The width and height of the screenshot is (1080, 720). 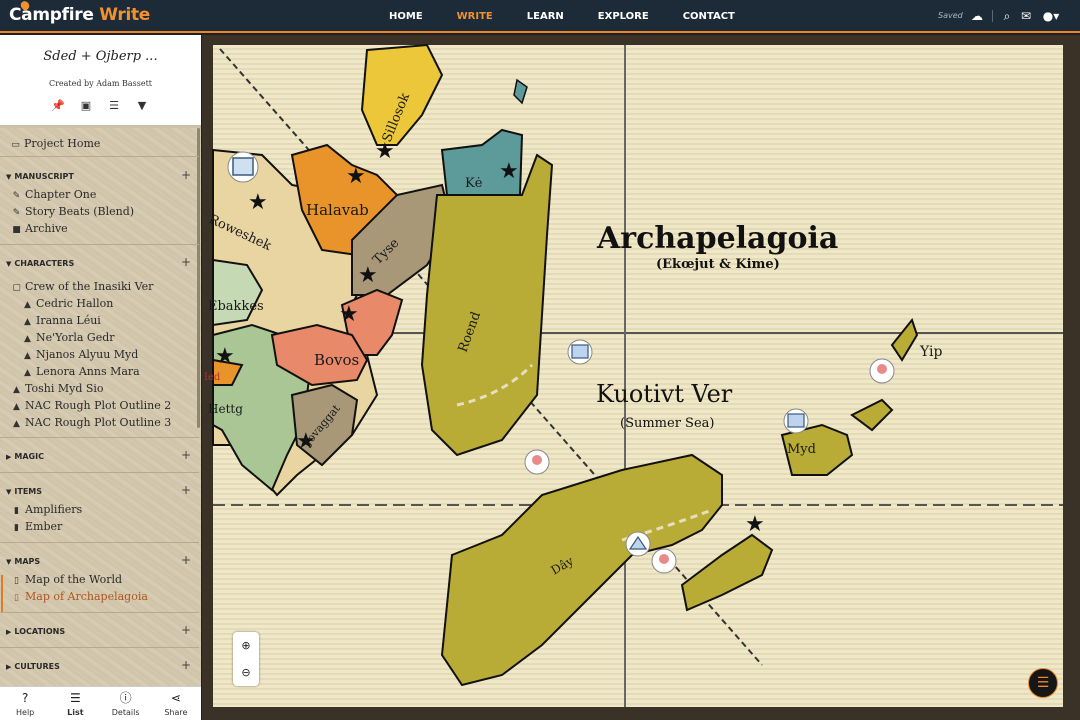 I want to click on land-day, so click(x=581, y=570).